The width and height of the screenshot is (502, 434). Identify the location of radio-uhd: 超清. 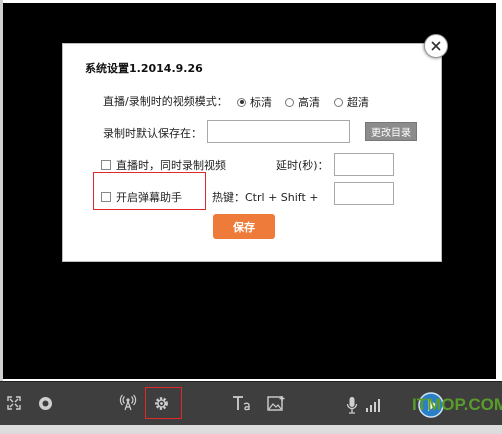
(351, 102).